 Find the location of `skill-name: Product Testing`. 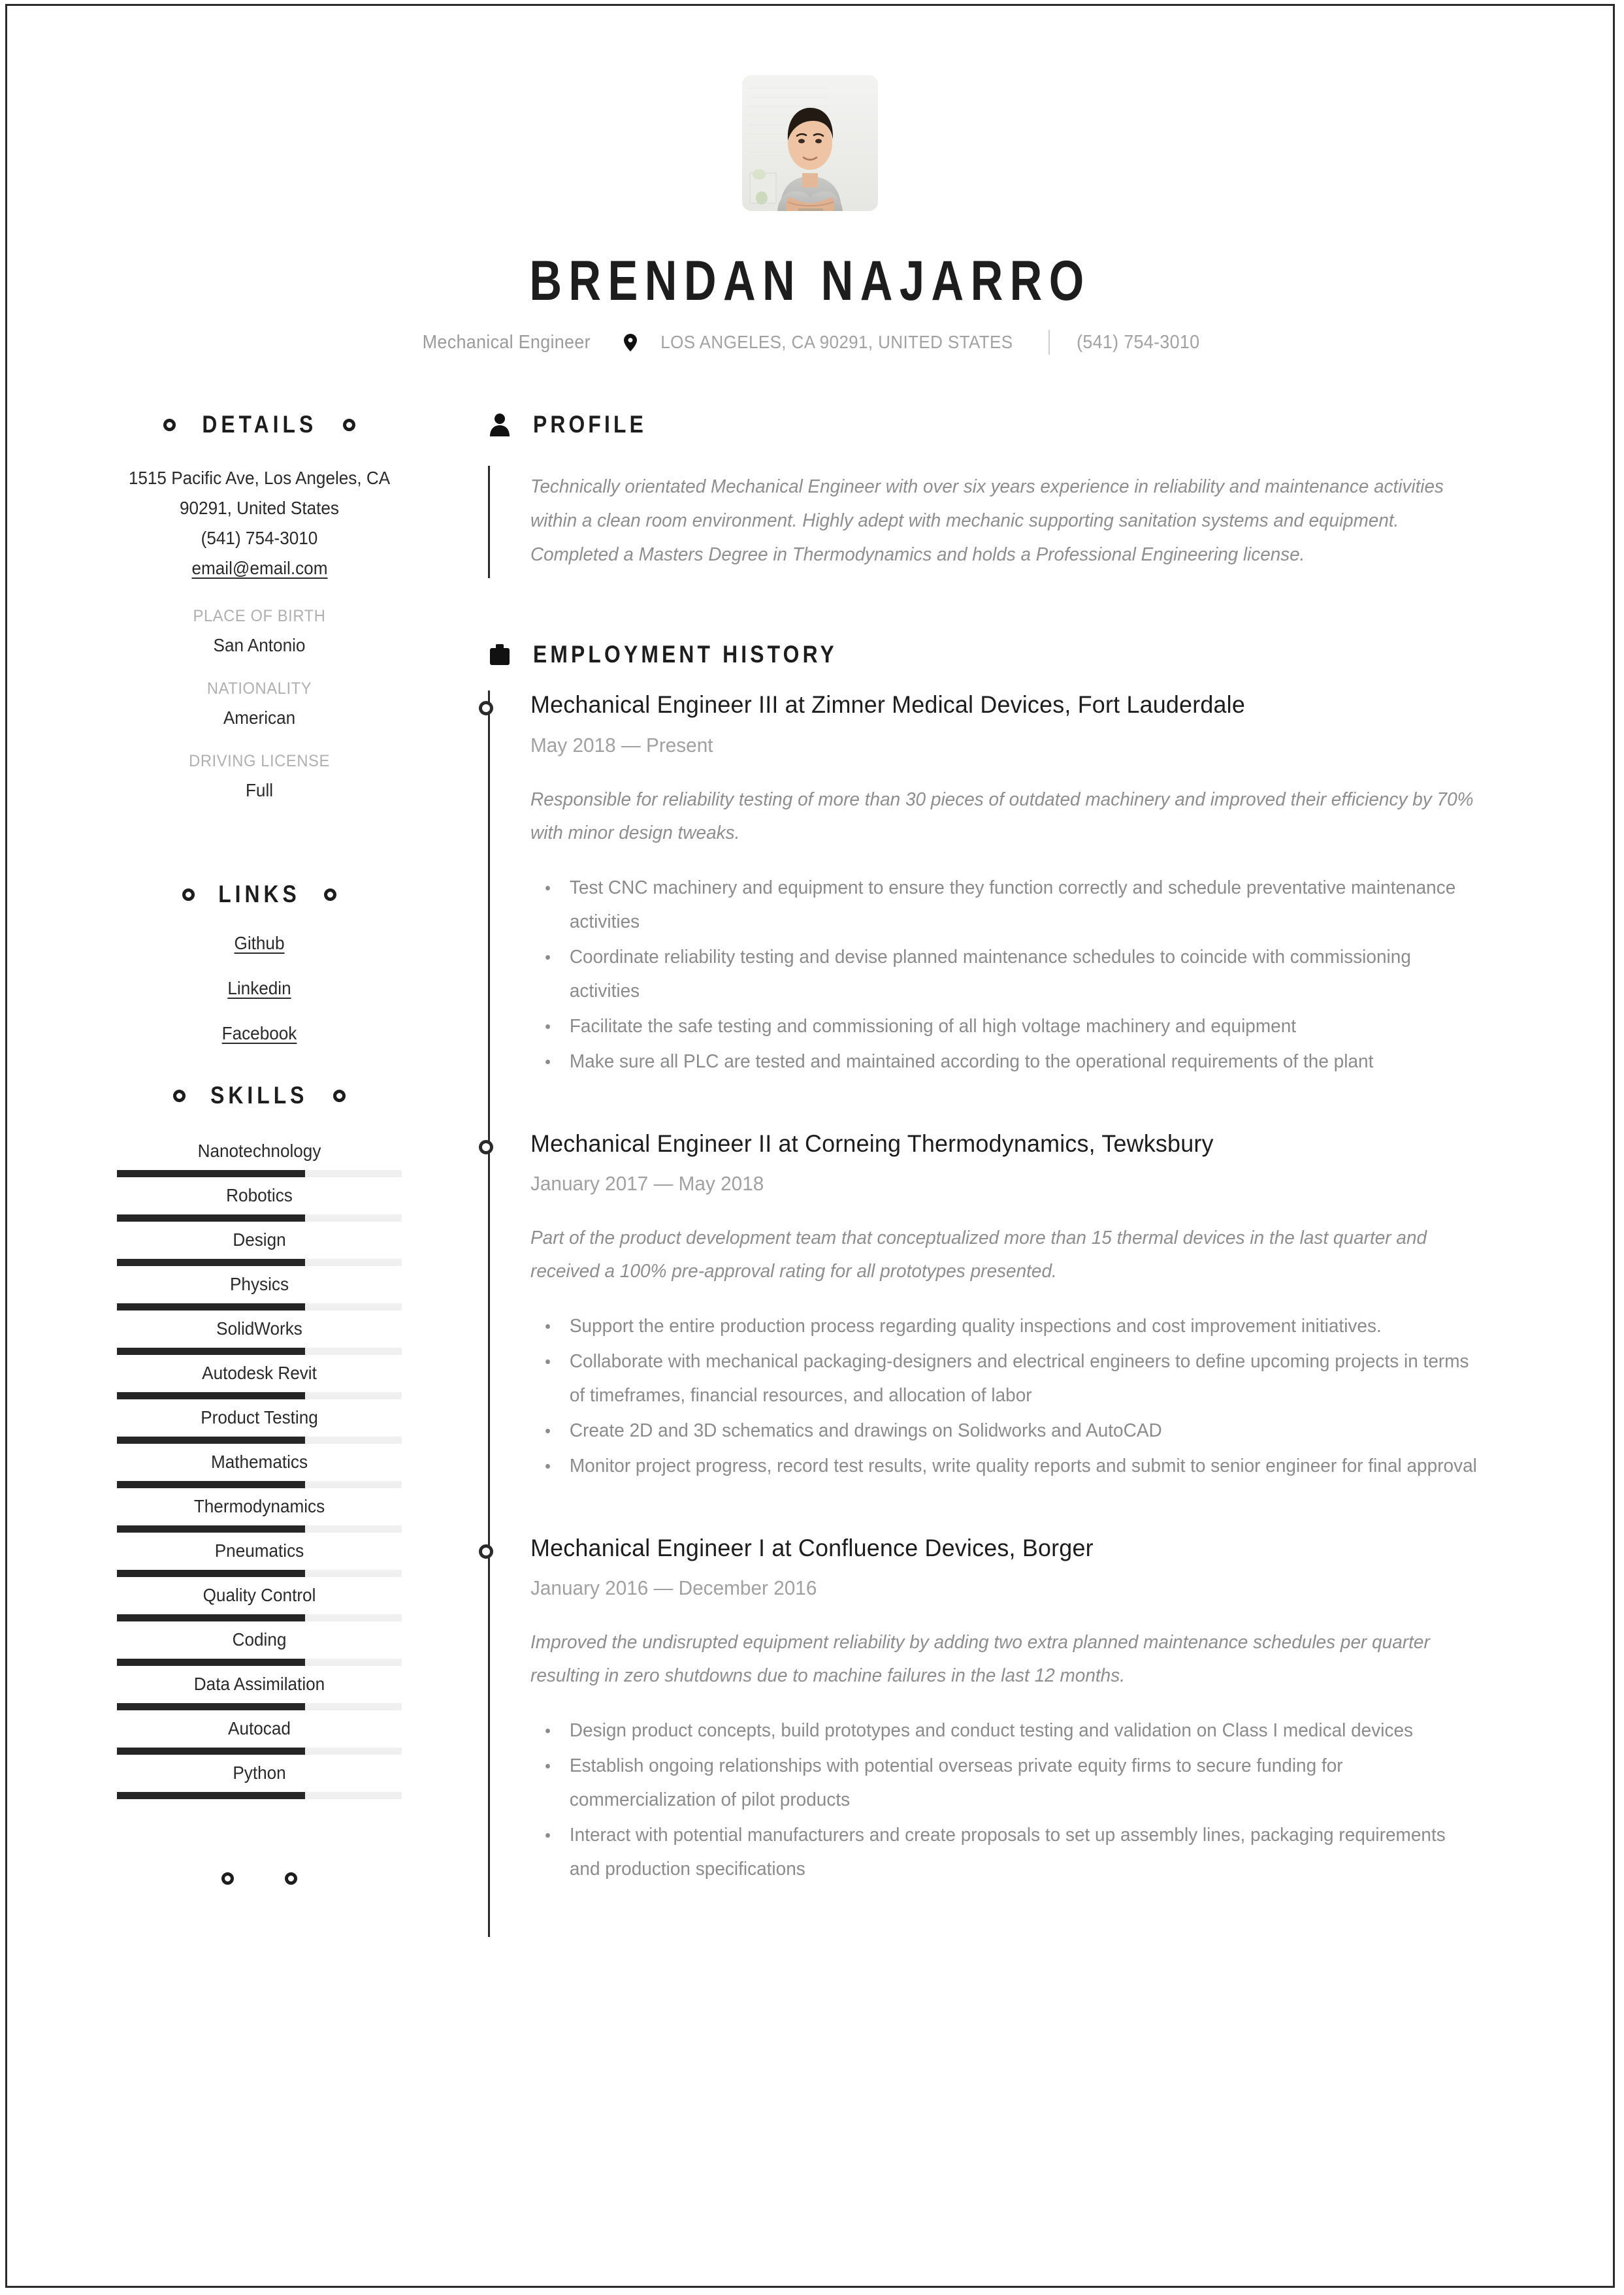

skill-name: Product Testing is located at coordinates (259, 1417).